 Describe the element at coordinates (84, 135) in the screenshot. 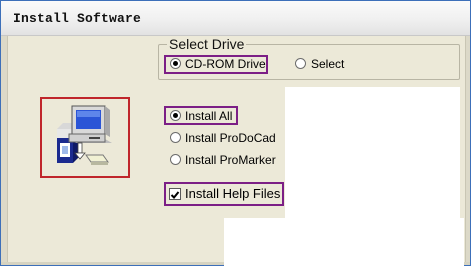

I see `computer-install-icon` at that location.